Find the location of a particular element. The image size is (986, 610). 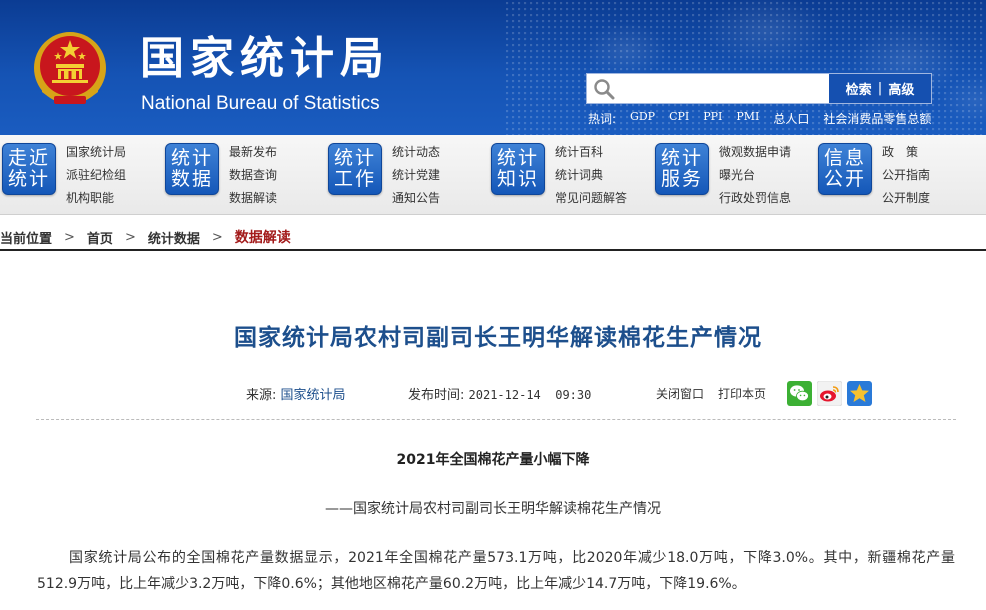

national-emblem-icon is located at coordinates (70, 70).